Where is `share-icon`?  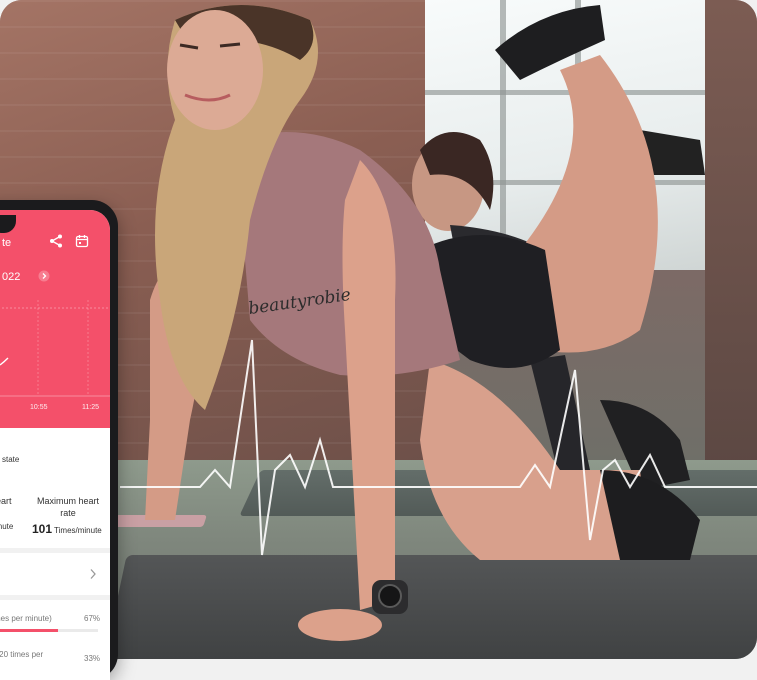 share-icon is located at coordinates (56, 241).